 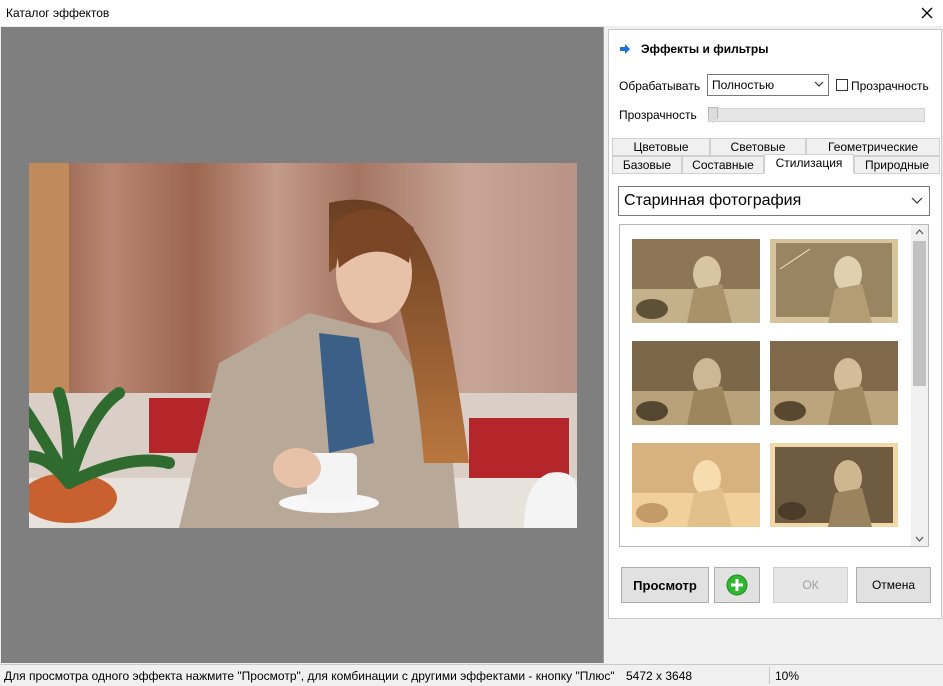 I want to click on process-select: Полностью, so click(x=768, y=85).